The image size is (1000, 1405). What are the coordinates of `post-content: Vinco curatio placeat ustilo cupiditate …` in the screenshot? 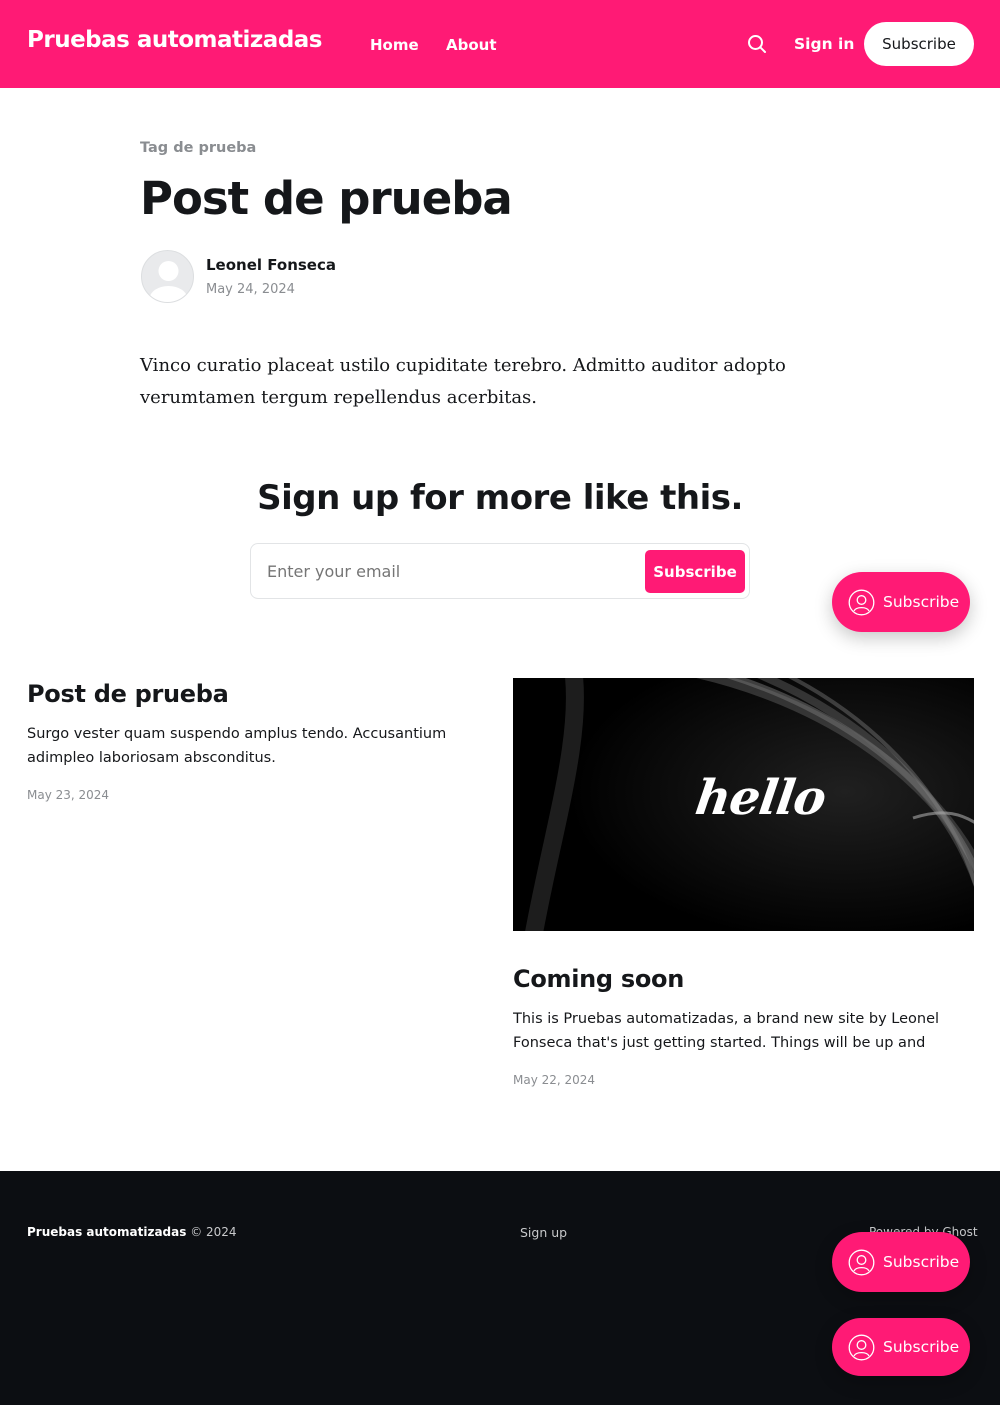 It's located at (463, 381).